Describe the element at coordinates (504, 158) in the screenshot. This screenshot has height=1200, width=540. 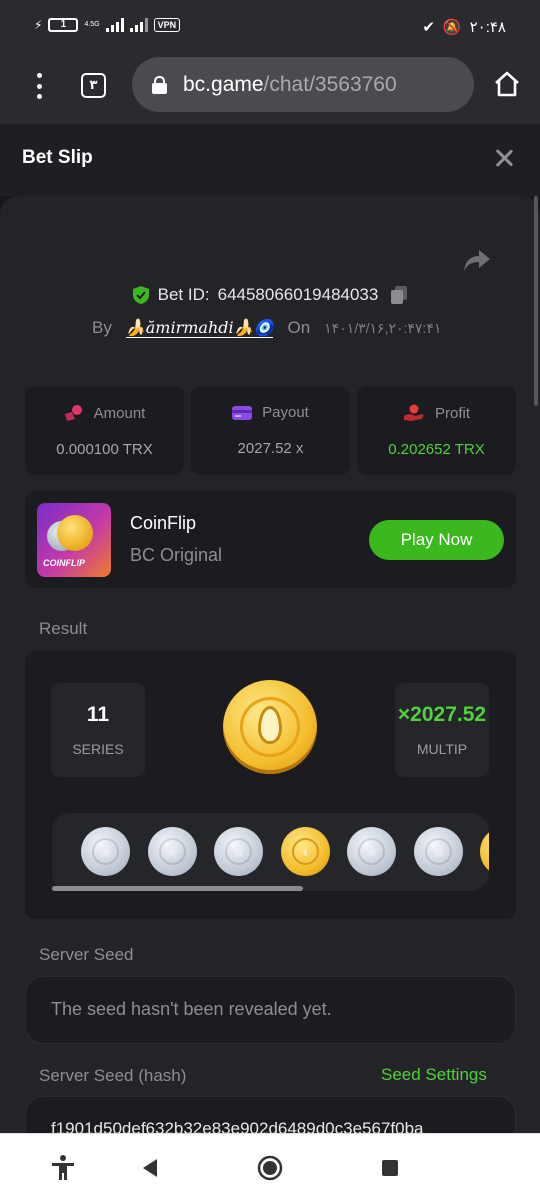
I see `close-icon` at that location.